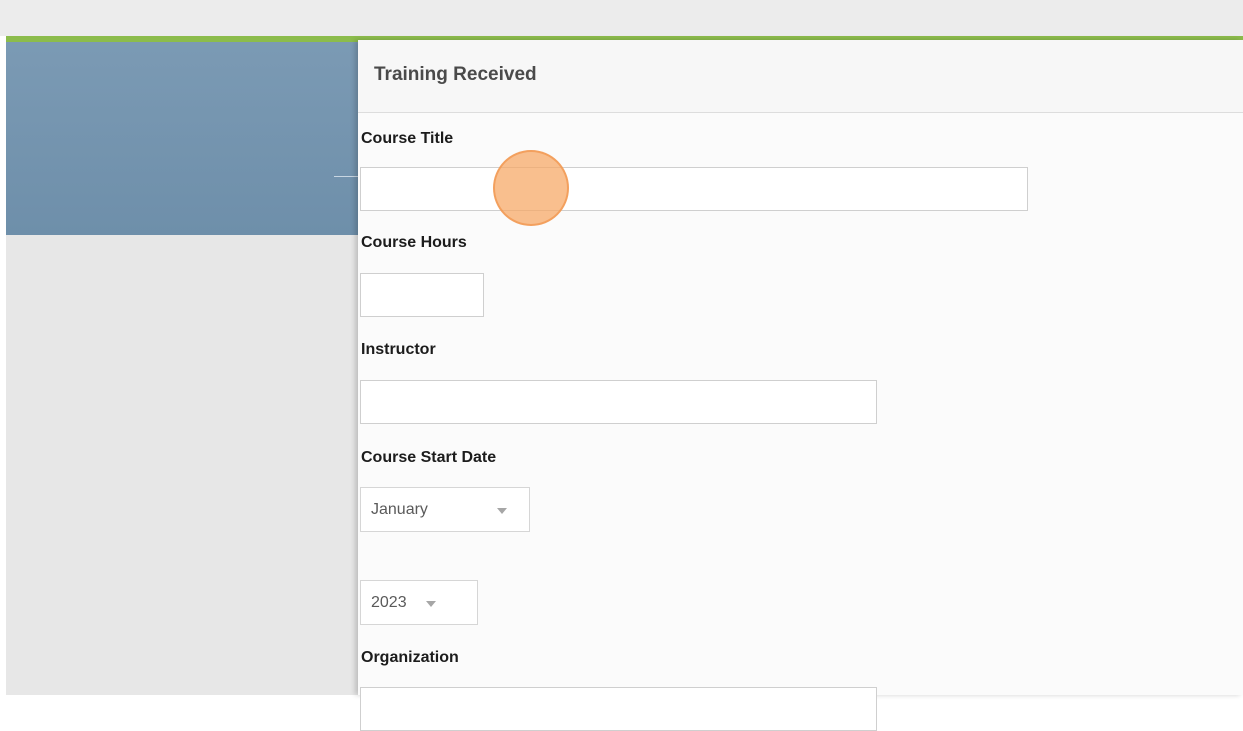  What do you see at coordinates (429, 457) in the screenshot?
I see `course-start-date-label: Course Start Date` at bounding box center [429, 457].